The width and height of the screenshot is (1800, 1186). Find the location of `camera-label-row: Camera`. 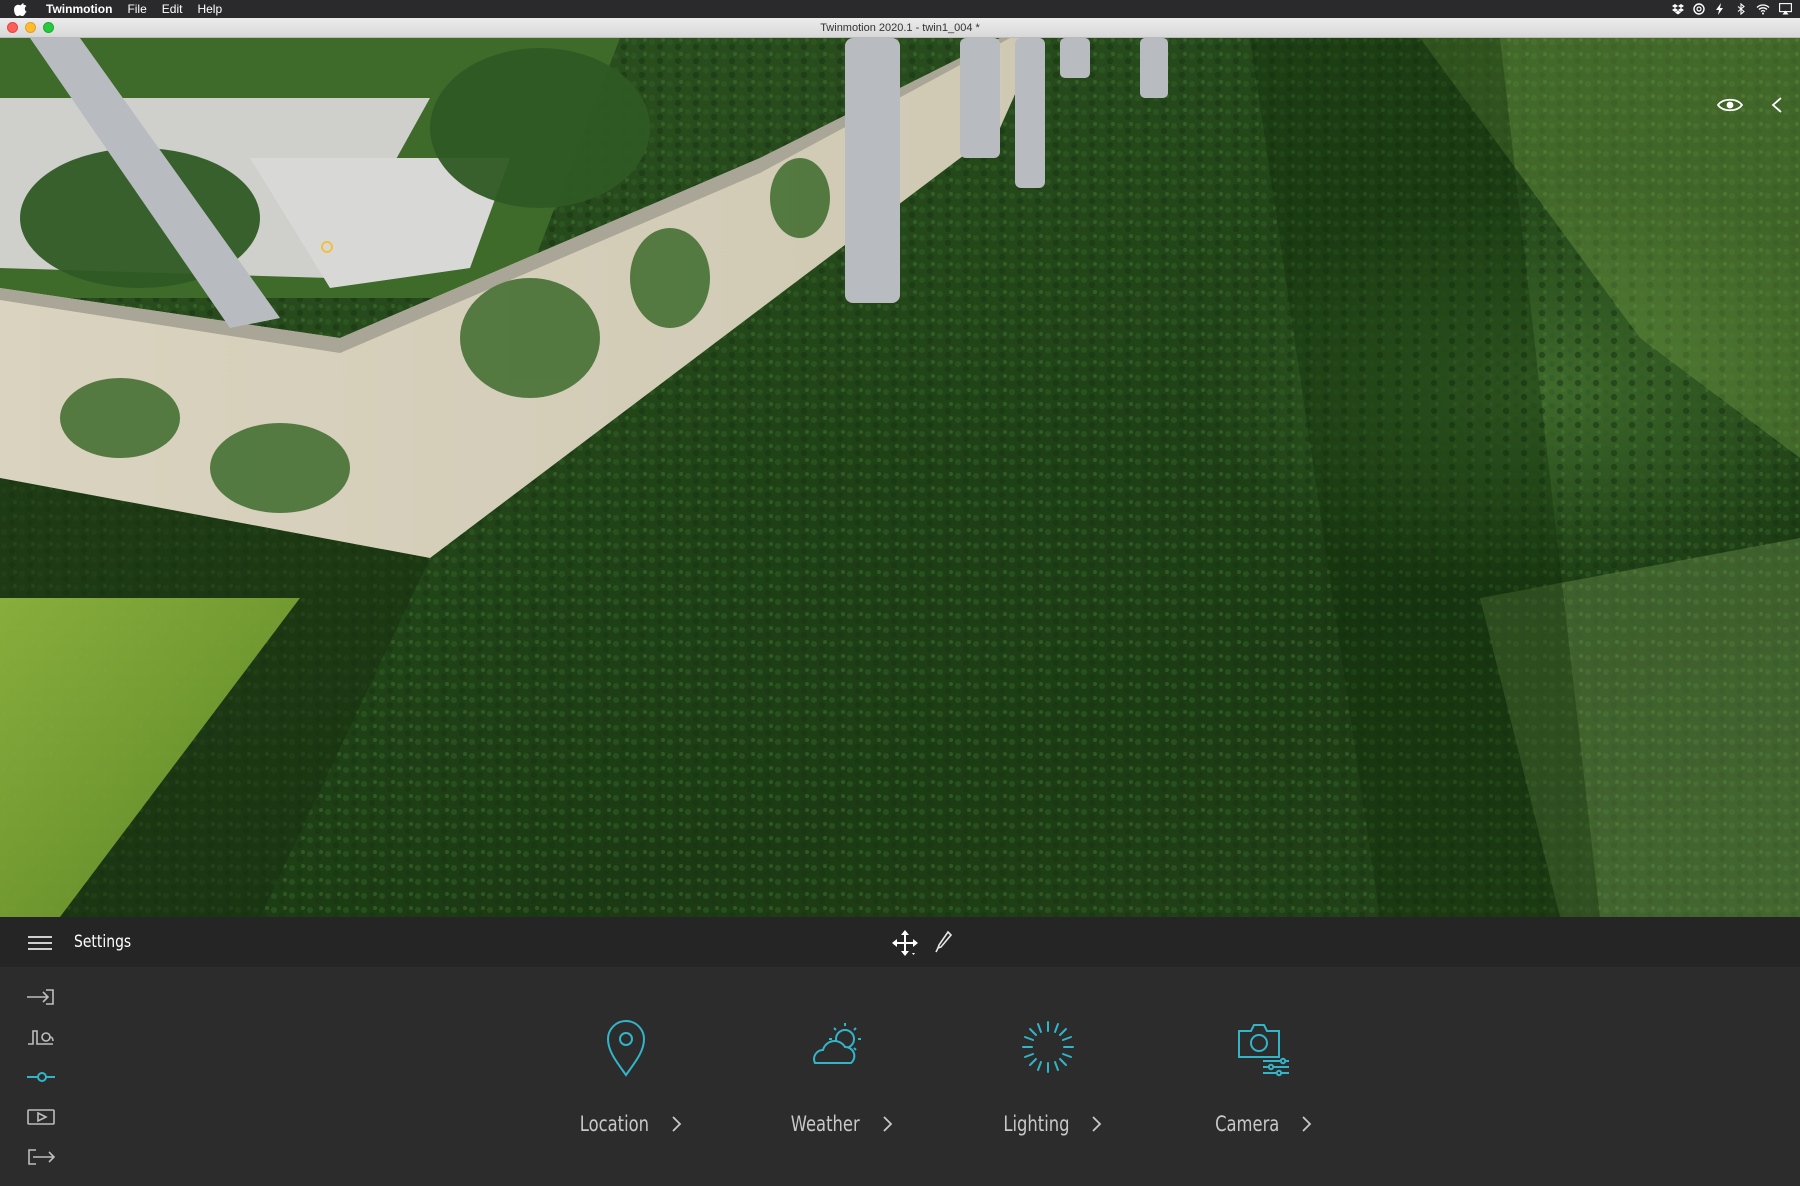

camera-label-row: Camera is located at coordinates (1259, 1124).